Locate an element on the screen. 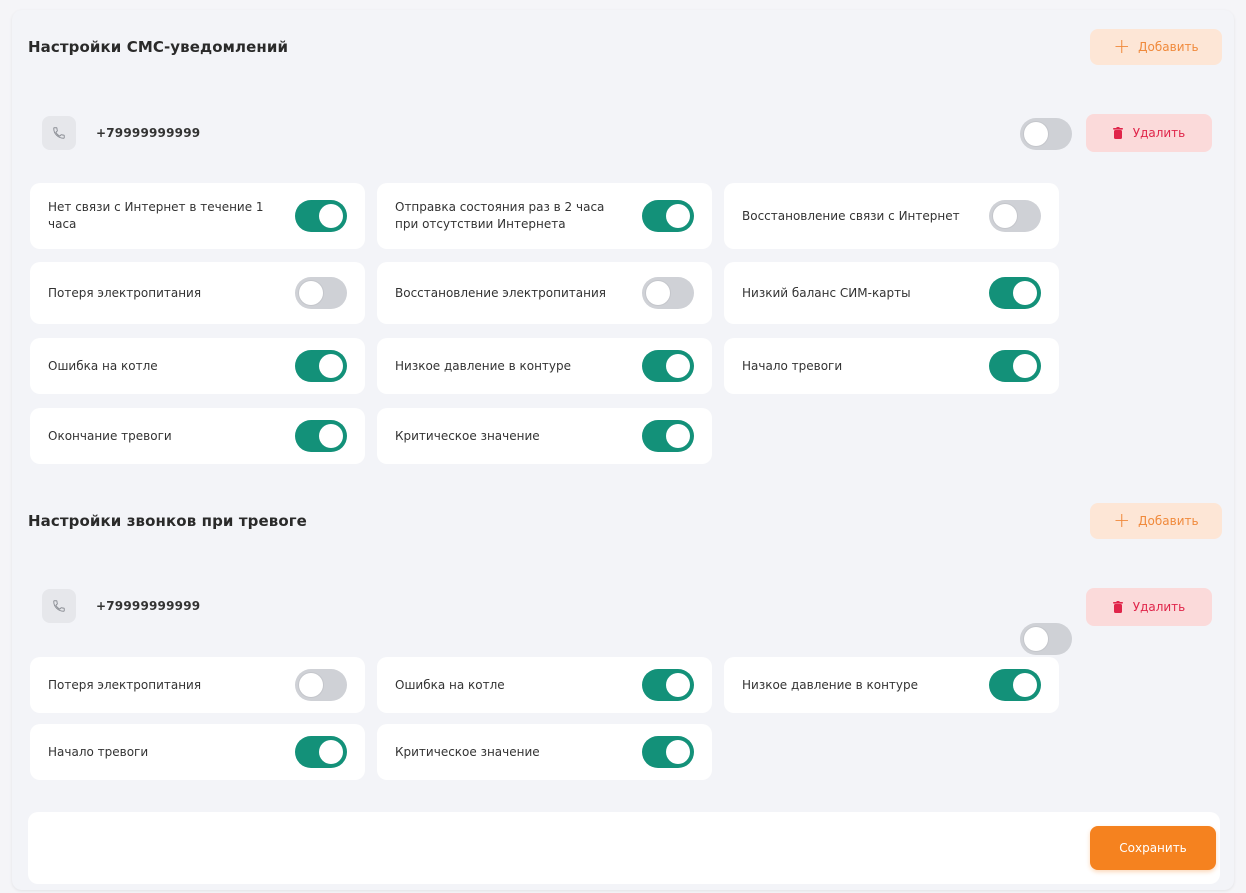 This screenshot has height=893, width=1246. sms-add-button: + Добавить is located at coordinates (1156, 47).